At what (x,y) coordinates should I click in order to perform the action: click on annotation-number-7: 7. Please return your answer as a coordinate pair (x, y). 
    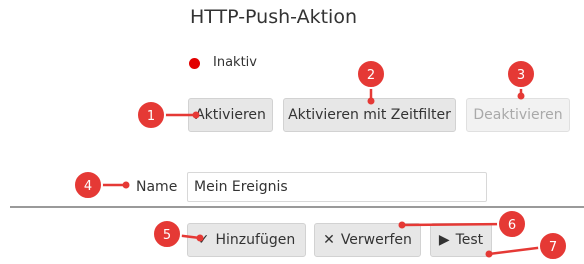
    Looking at the image, I should click on (553, 247).